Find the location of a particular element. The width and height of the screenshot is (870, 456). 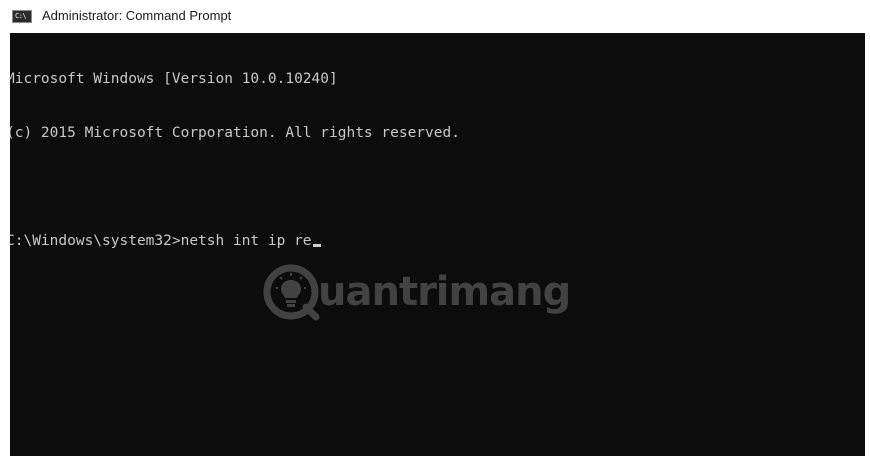

title-bar: C:\ Administrator: Command Prompt is located at coordinates (435, 16).